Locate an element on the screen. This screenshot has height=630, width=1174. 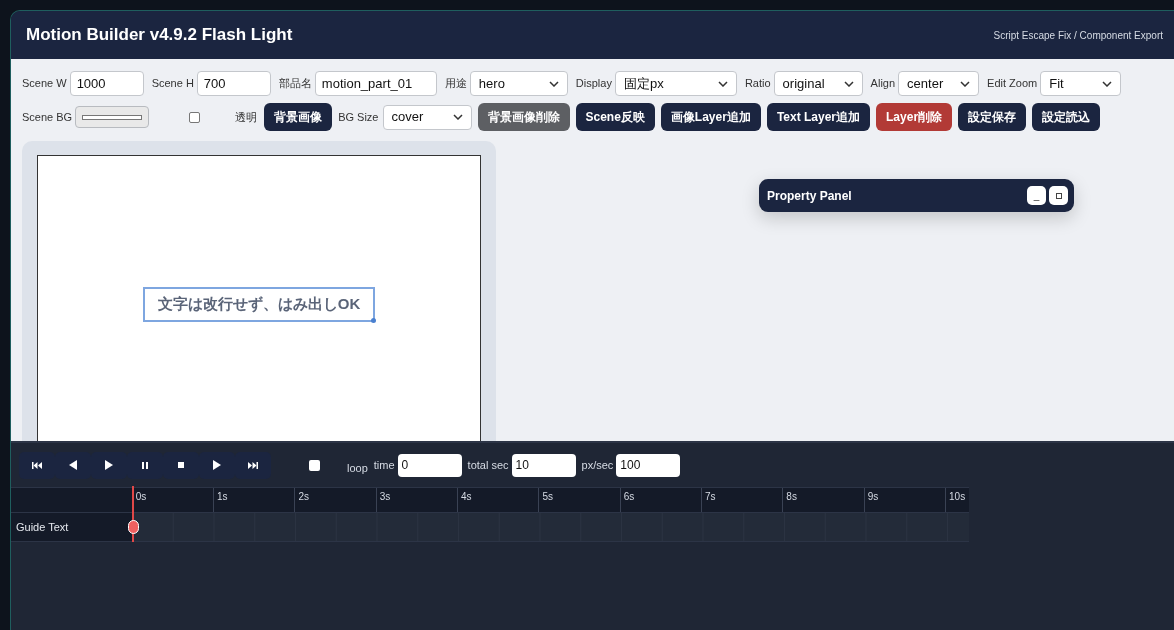
keyframe-marker is located at coordinates (133, 527).